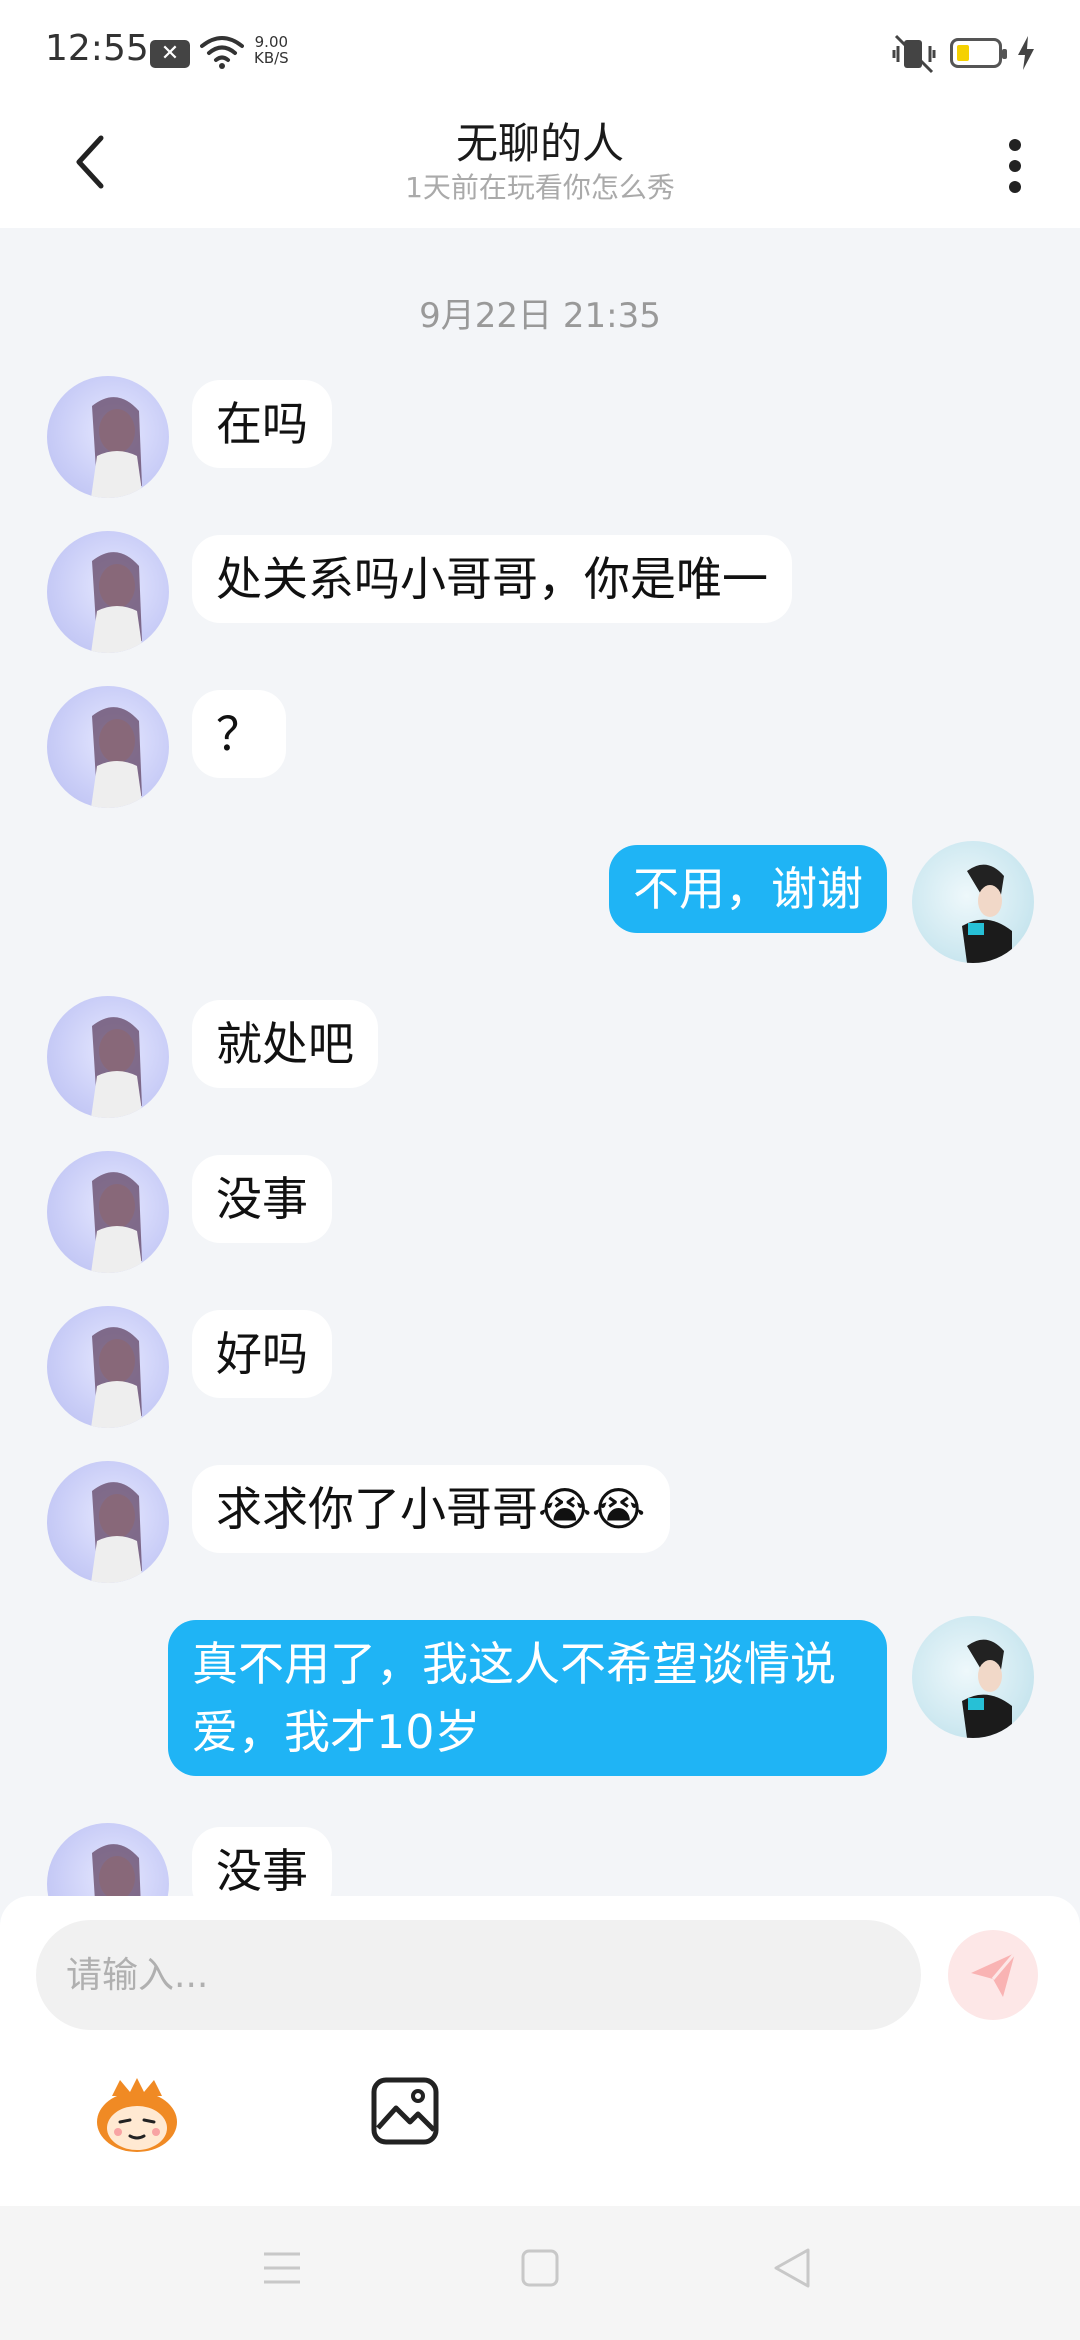  What do you see at coordinates (262, 424) in the screenshot?
I see `message-bubble: 在吗` at bounding box center [262, 424].